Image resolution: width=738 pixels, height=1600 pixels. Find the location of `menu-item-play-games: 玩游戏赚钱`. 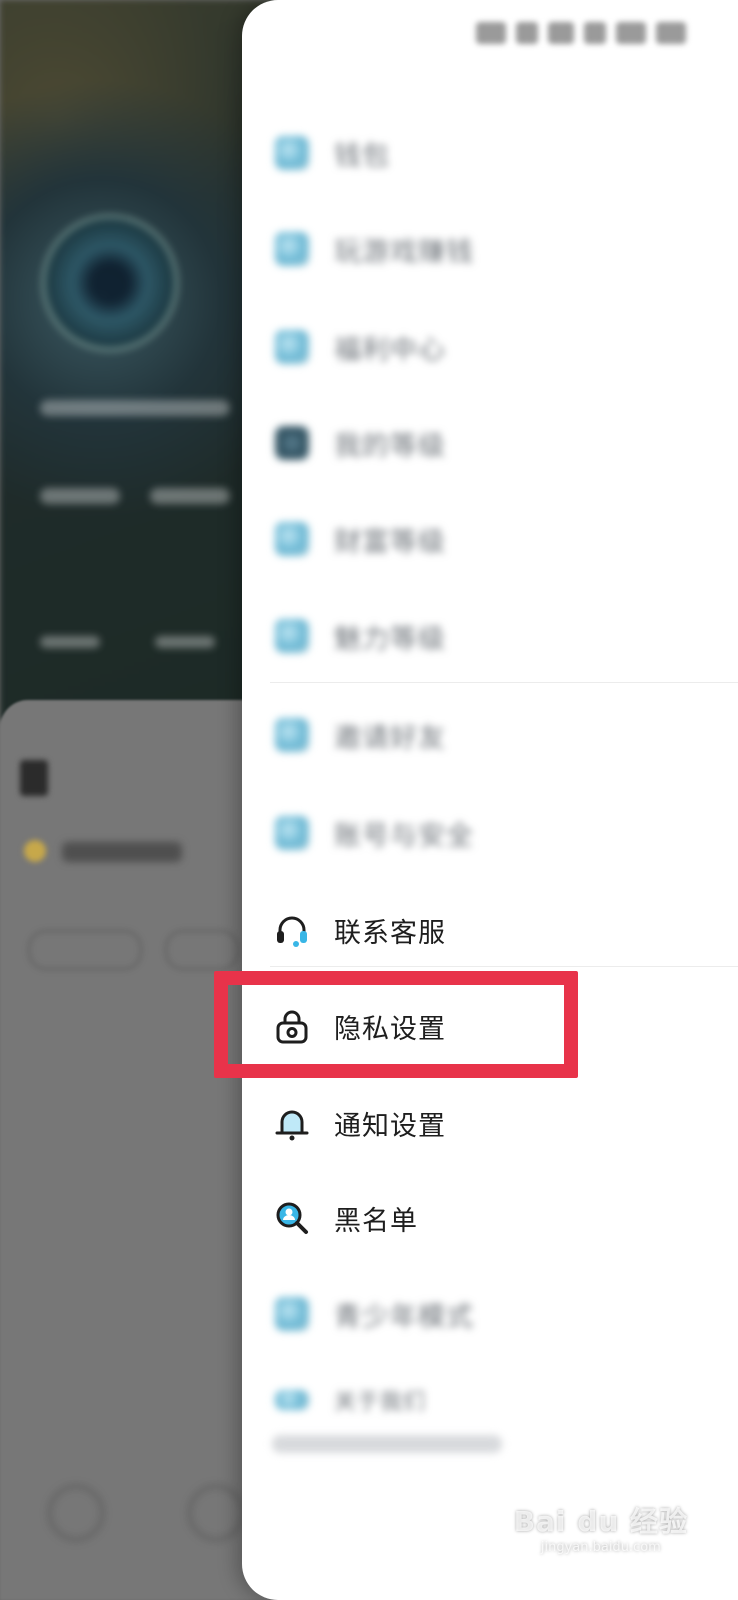

menu-item-play-games: 玩游戏赚钱 is located at coordinates (492, 249).